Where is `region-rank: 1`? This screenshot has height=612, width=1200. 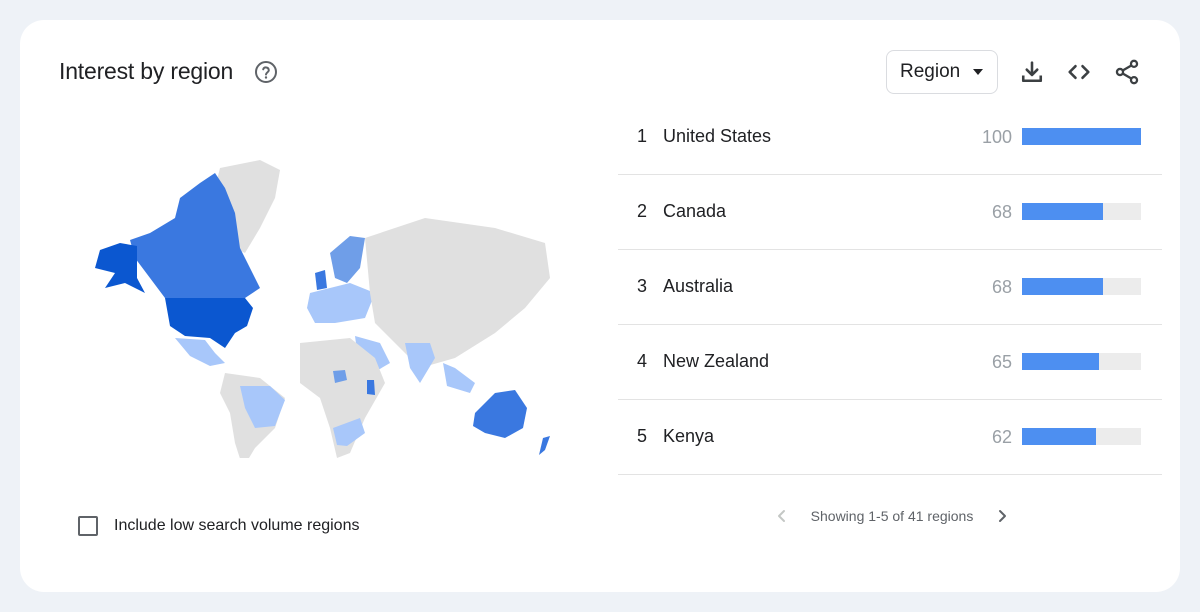 region-rank: 1 is located at coordinates (642, 136).